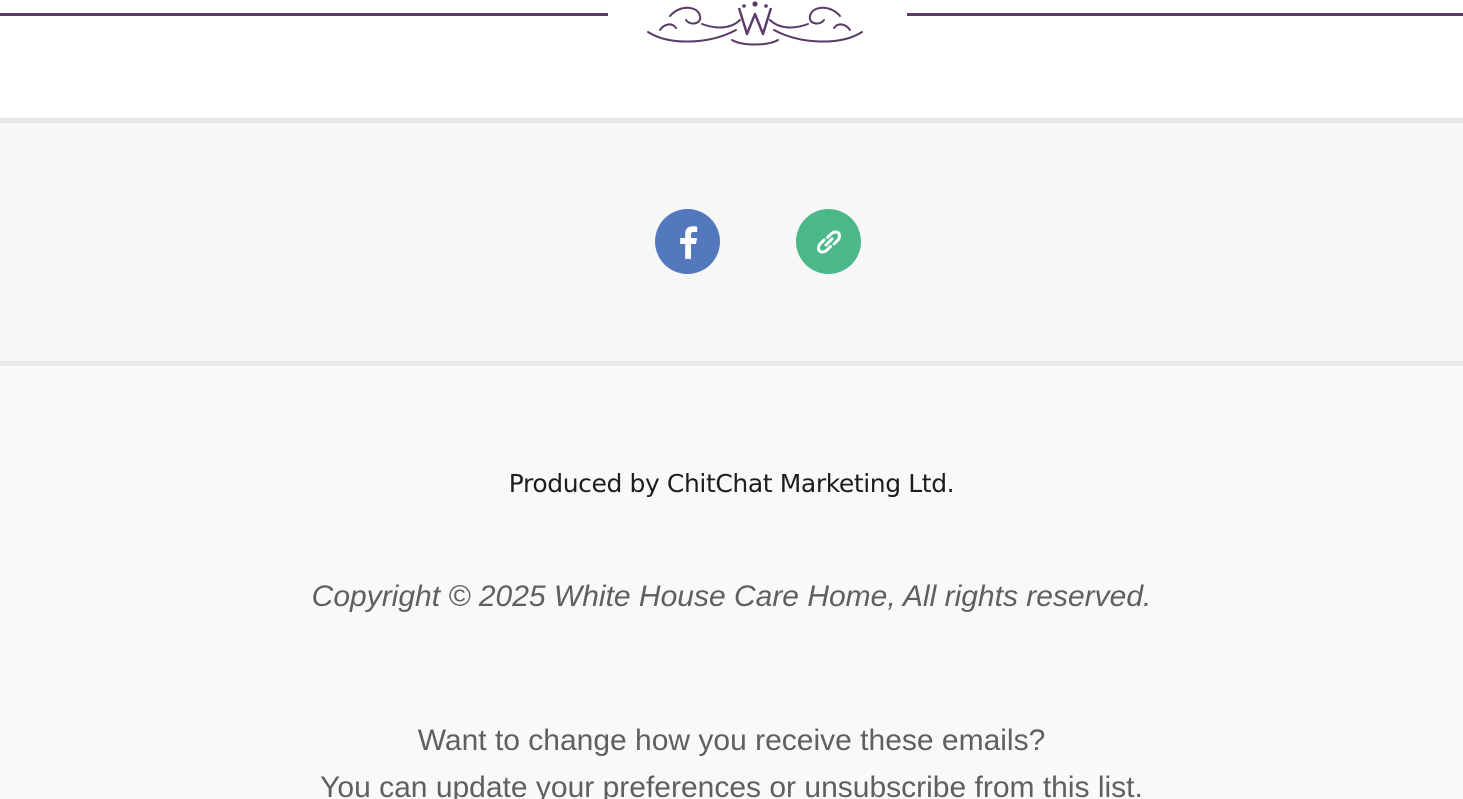 The width and height of the screenshot is (1463, 799). Describe the element at coordinates (304, 14) in the screenshot. I see `divider-line-left` at that location.